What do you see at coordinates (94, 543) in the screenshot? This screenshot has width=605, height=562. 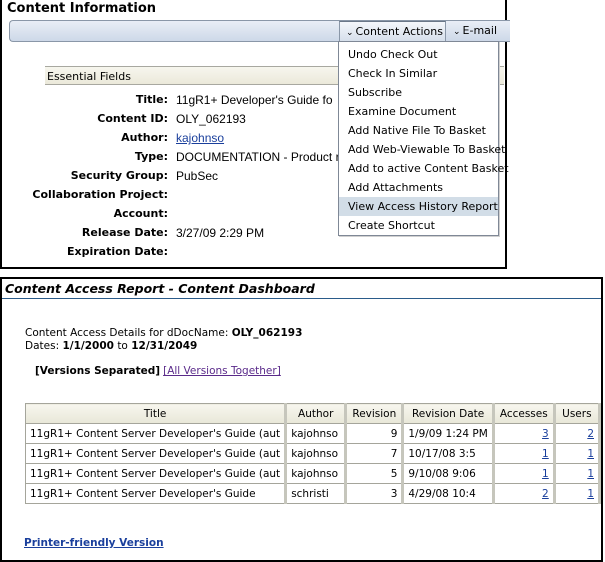 I see `printer-friendly-link: Printer-friendly Version` at bounding box center [94, 543].